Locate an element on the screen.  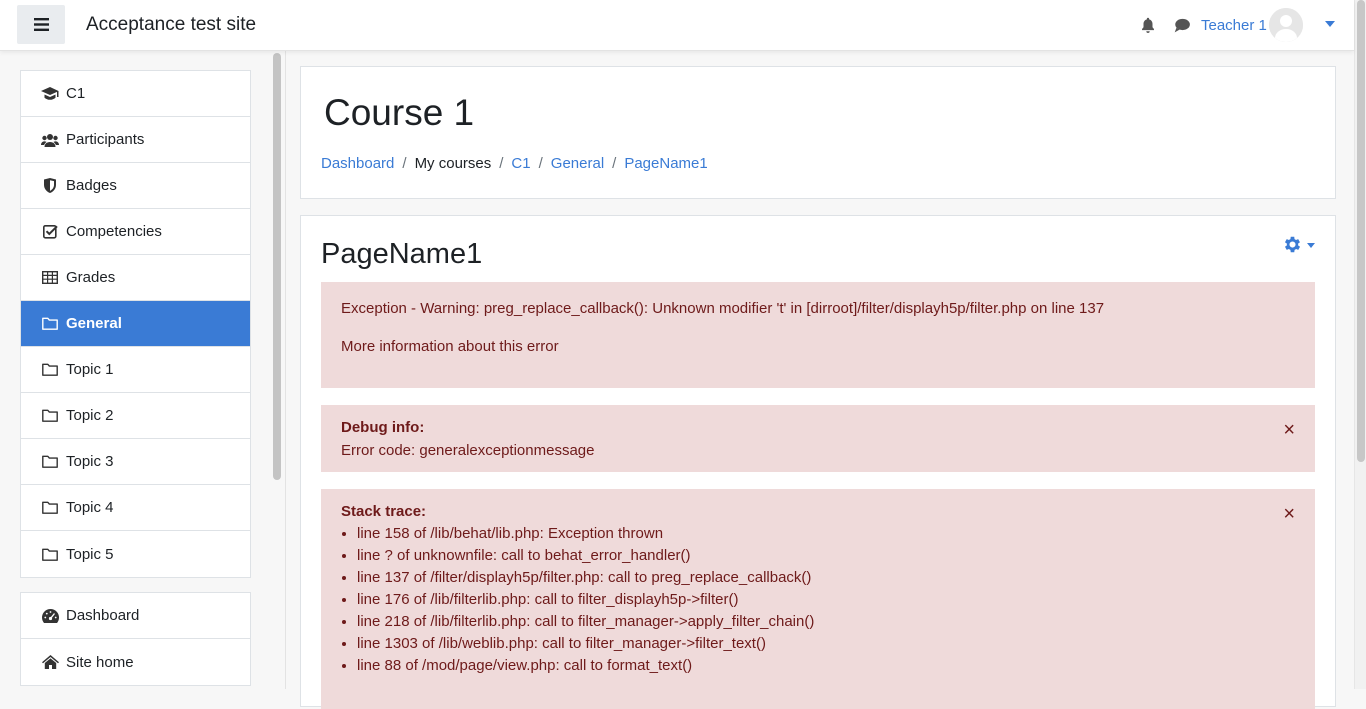
sidebar-item-site-home: Site home is located at coordinates (135, 662).